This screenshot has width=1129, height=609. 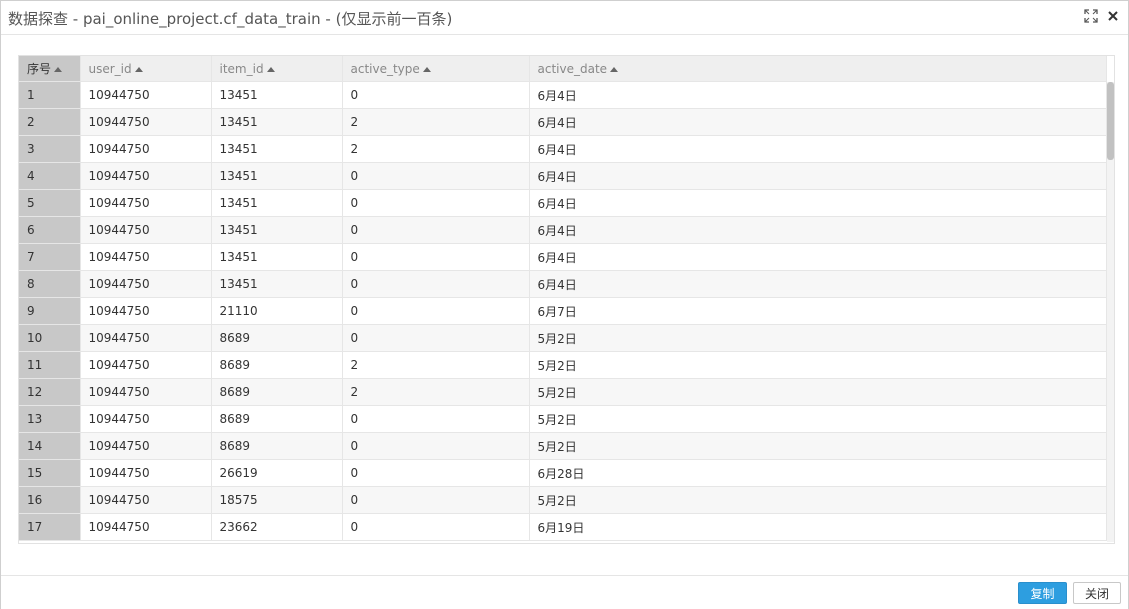 I want to click on table-row: 13 10944750 8689 0 5月2日, so click(x=563, y=419).